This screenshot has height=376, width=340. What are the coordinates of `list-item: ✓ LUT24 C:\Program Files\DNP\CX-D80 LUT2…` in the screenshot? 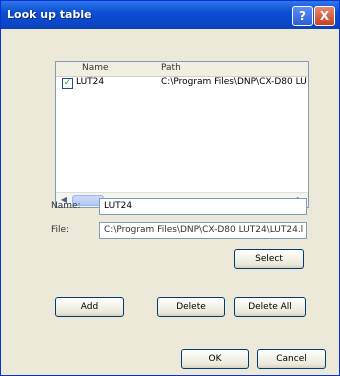 It's located at (182, 83).